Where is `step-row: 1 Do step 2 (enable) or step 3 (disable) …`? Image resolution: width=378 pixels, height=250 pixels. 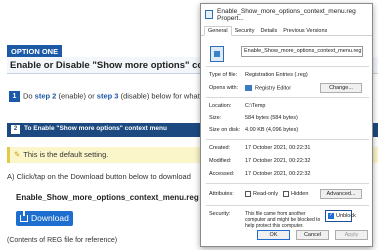 step-row: 1 Do step 2 (enable) or step 3 (disable) … is located at coordinates (104, 96).